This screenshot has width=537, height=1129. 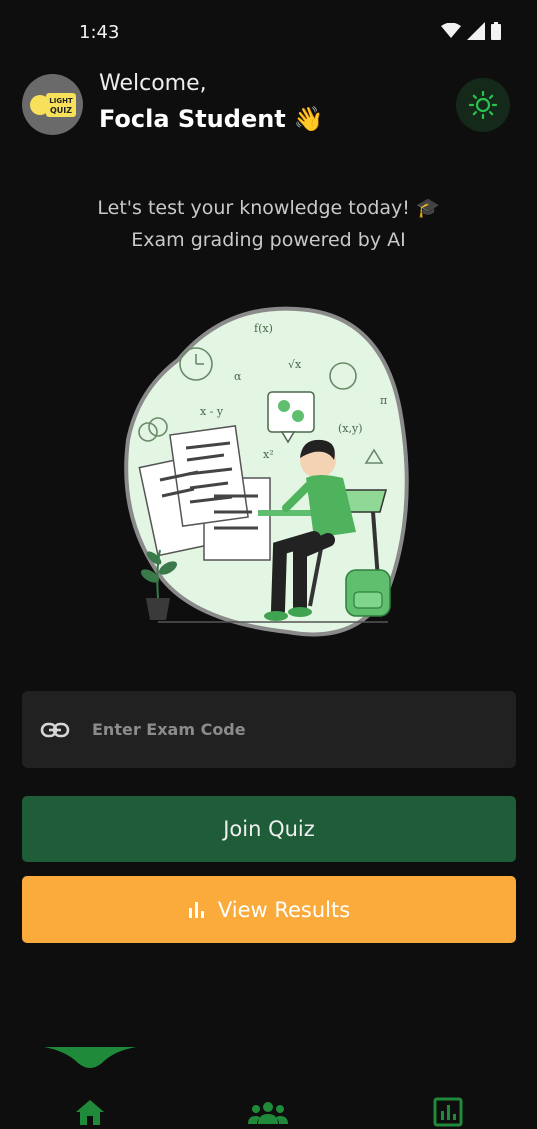 I want to click on avatar: LIGHT QUIZ, so click(x=52, y=104).